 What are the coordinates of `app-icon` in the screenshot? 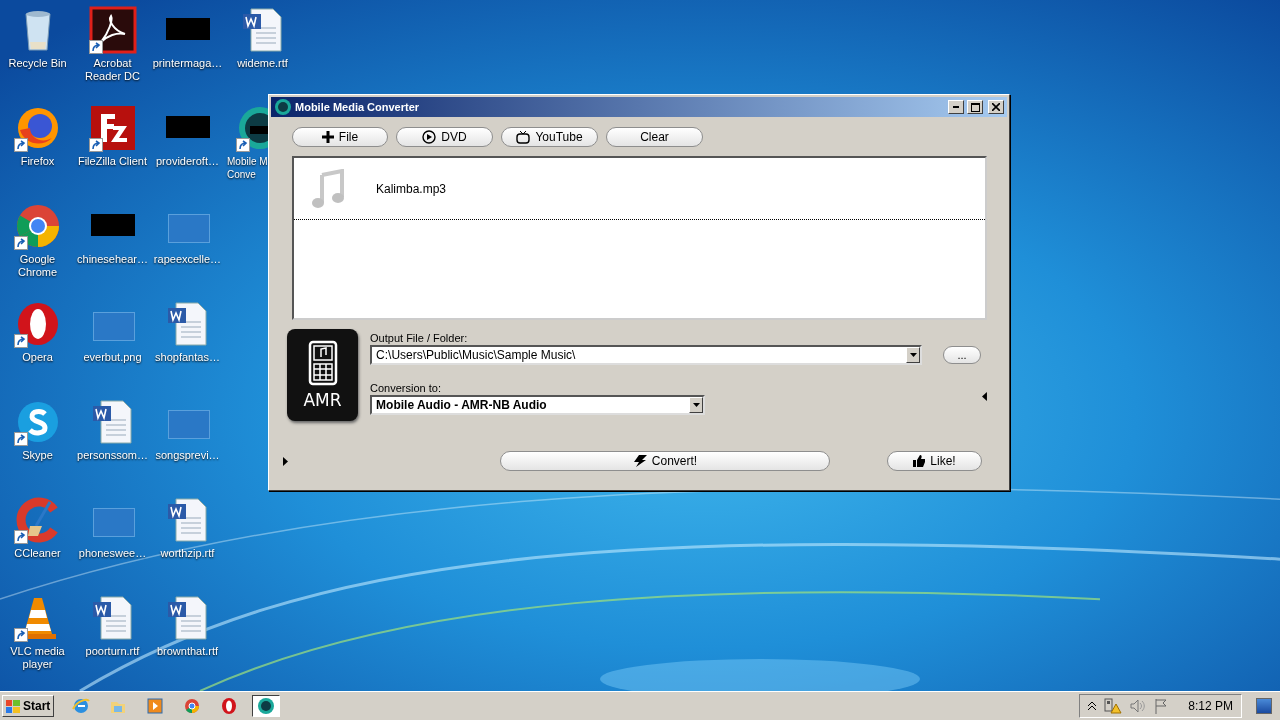 It's located at (266, 706).